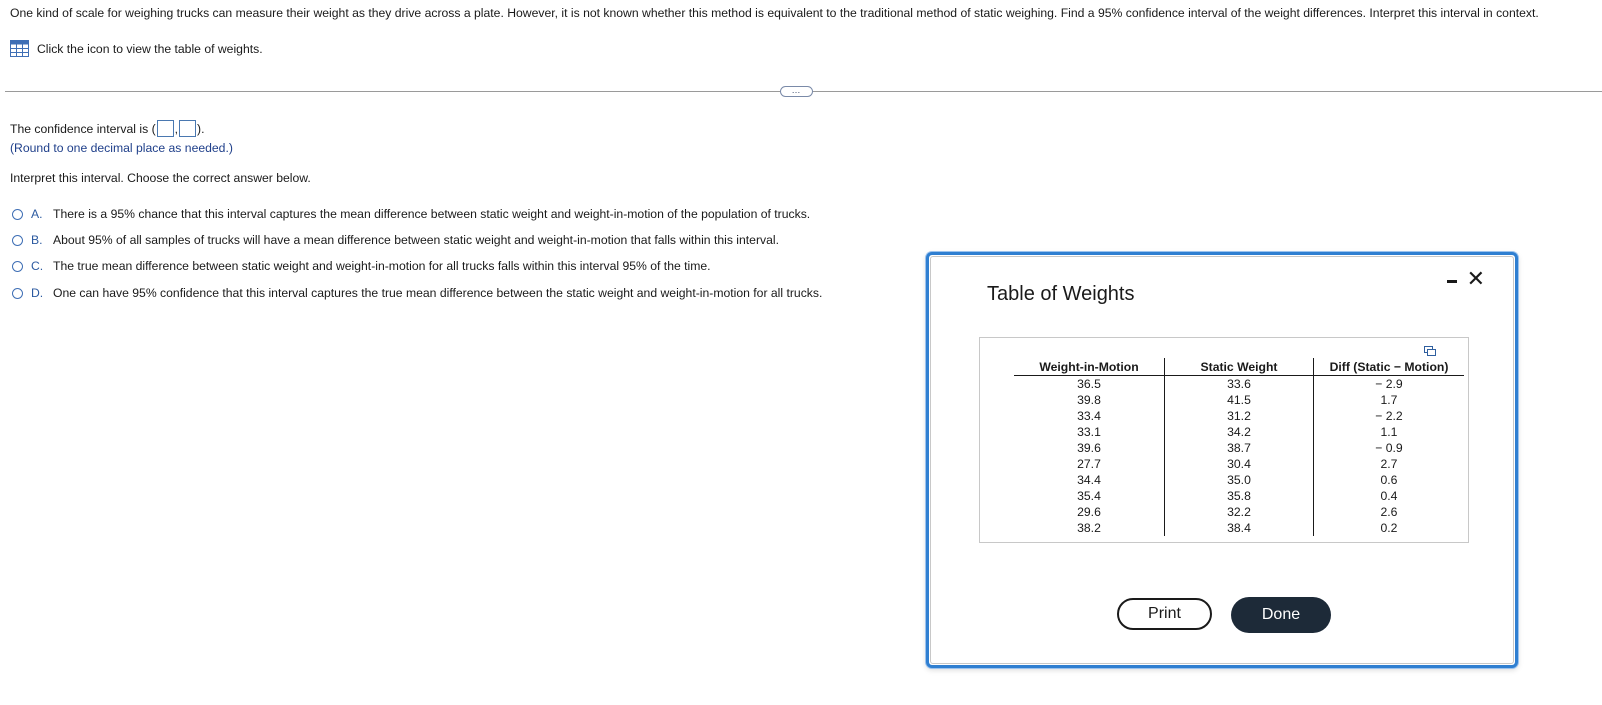  What do you see at coordinates (1388, 464) in the screenshot?
I see `table-cell: 2.7` at bounding box center [1388, 464].